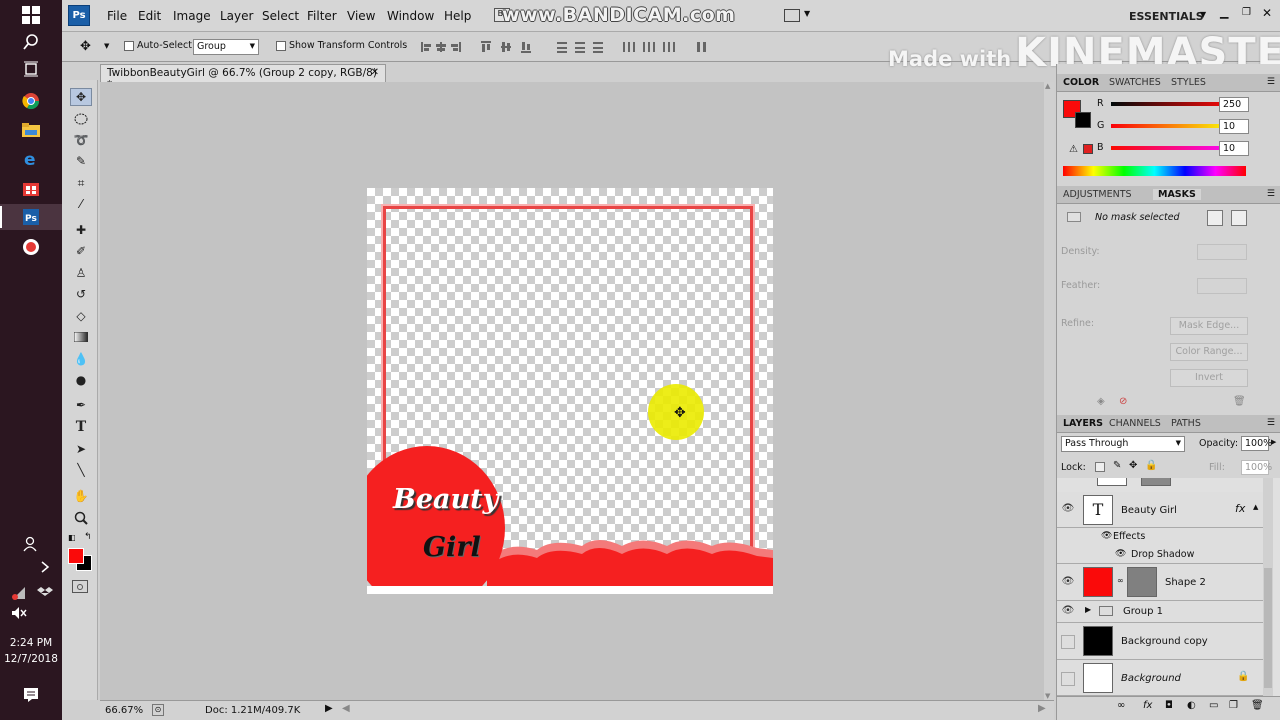  I want to click on density-input, so click(1222, 252).